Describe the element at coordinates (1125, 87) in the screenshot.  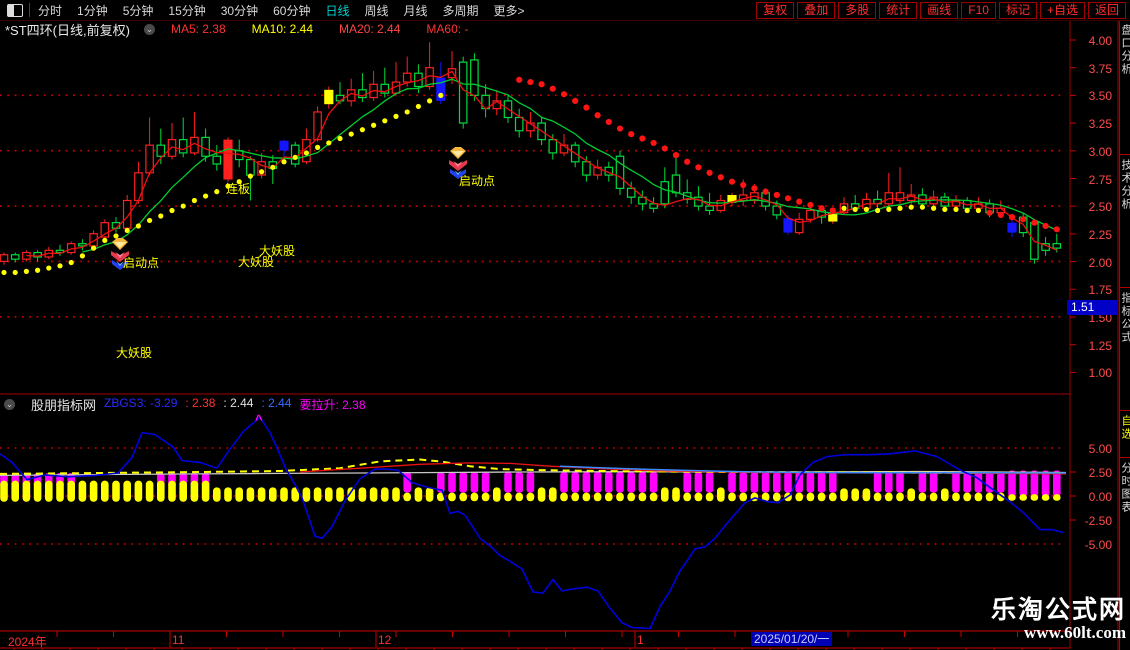
I see `sidebar-tab-0: 盘口分析` at that location.